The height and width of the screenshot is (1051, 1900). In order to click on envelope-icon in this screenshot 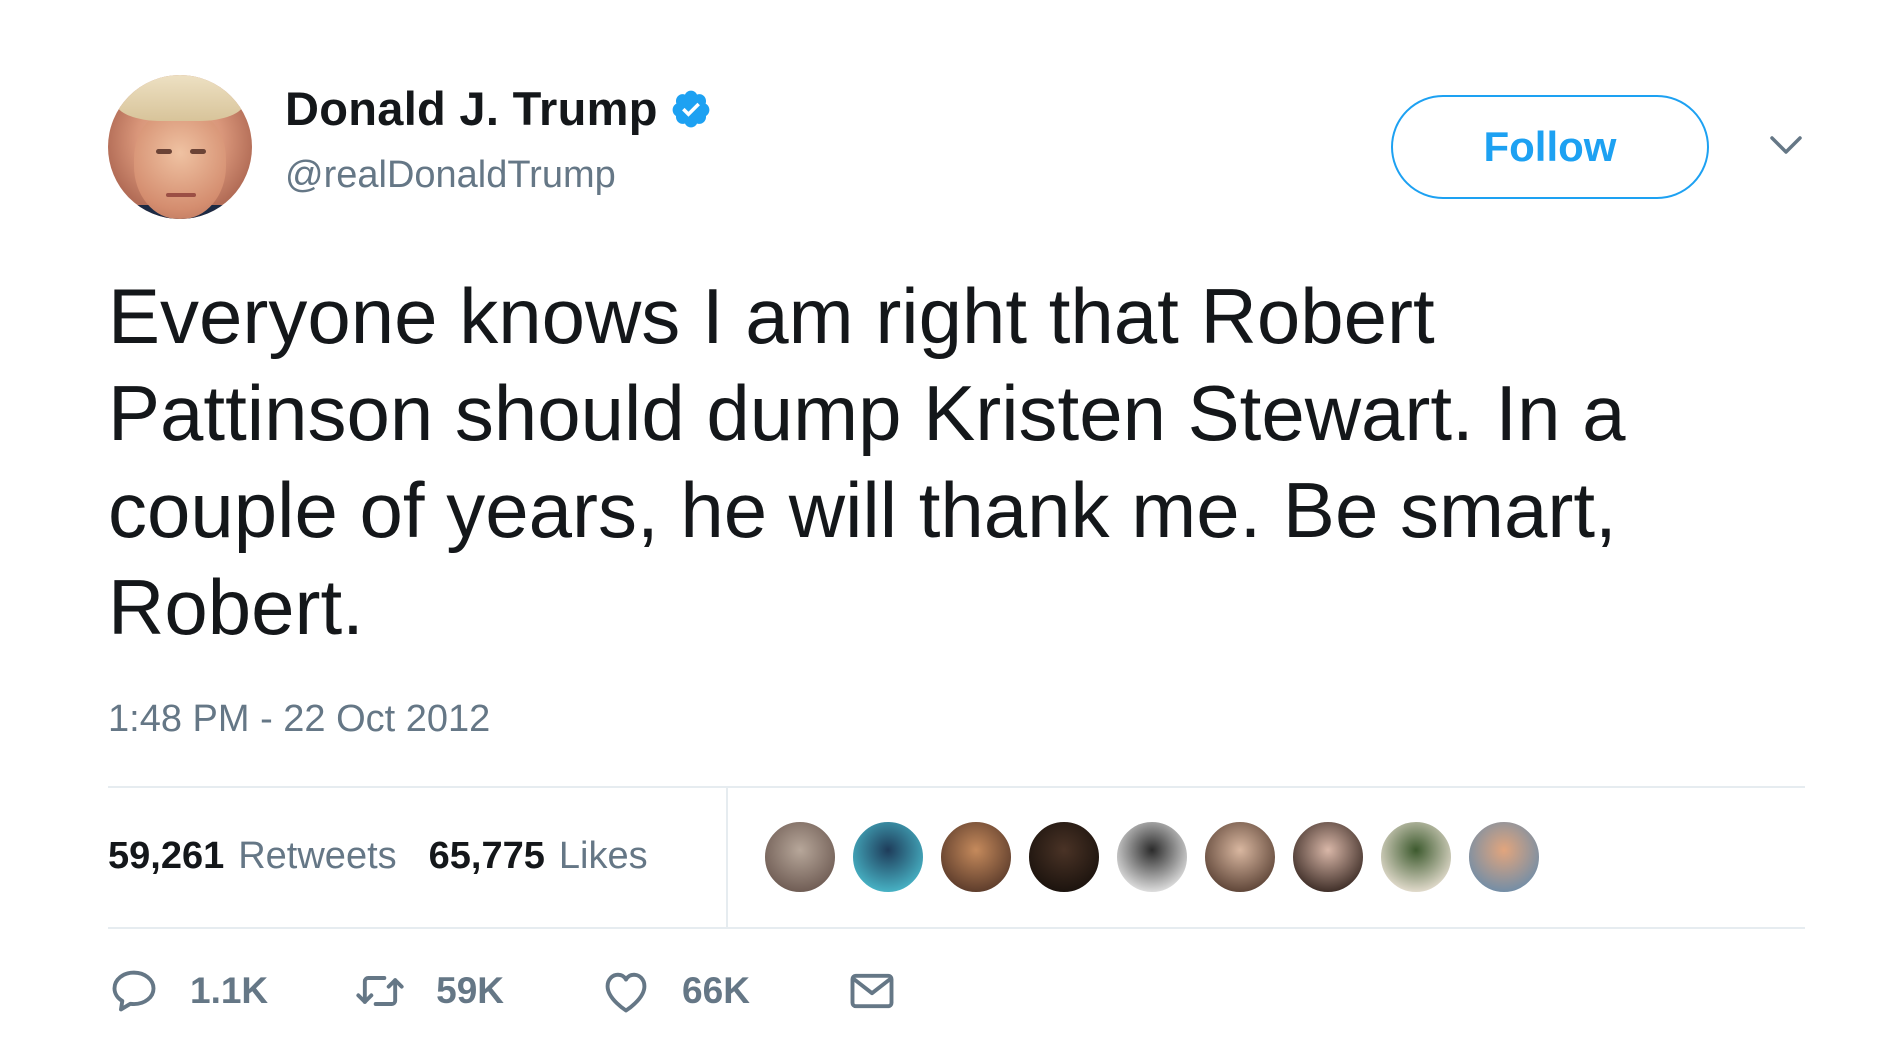, I will do `click(872, 991)`.